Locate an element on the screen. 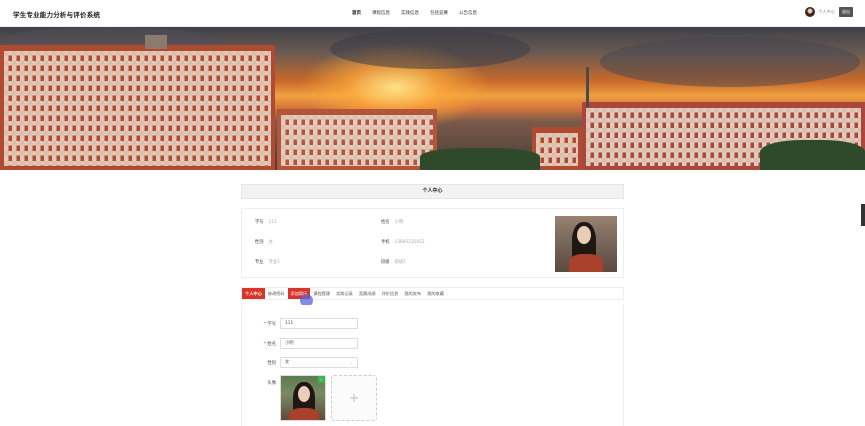  chevron-down-icon: ⌄ is located at coordinates (351, 362).